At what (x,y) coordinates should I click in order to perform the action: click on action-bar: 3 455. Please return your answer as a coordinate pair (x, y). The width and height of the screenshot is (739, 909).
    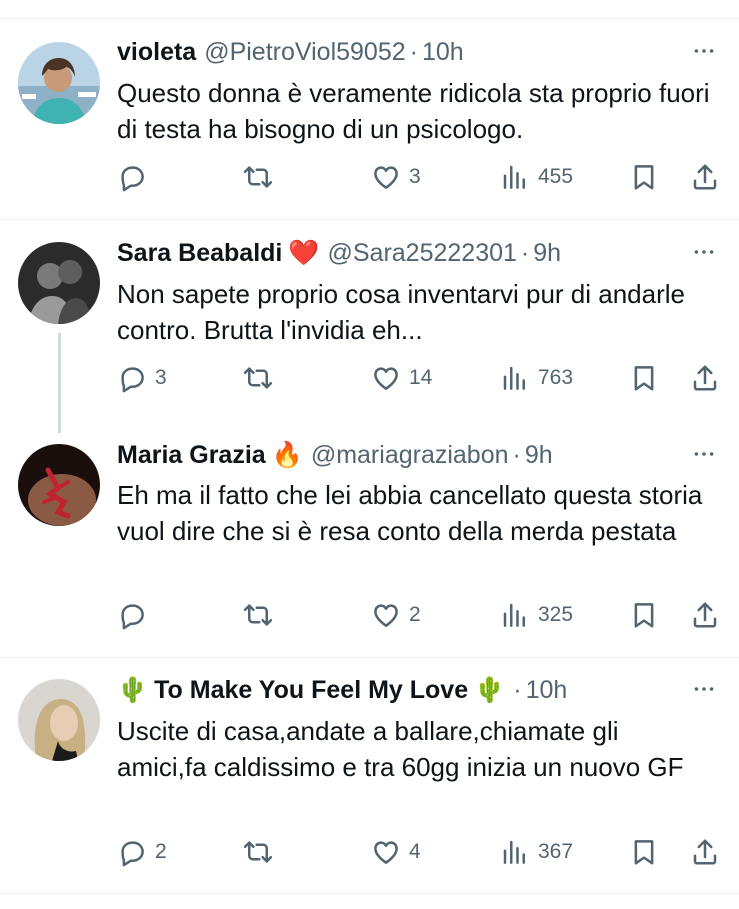
    Looking at the image, I should click on (422, 177).